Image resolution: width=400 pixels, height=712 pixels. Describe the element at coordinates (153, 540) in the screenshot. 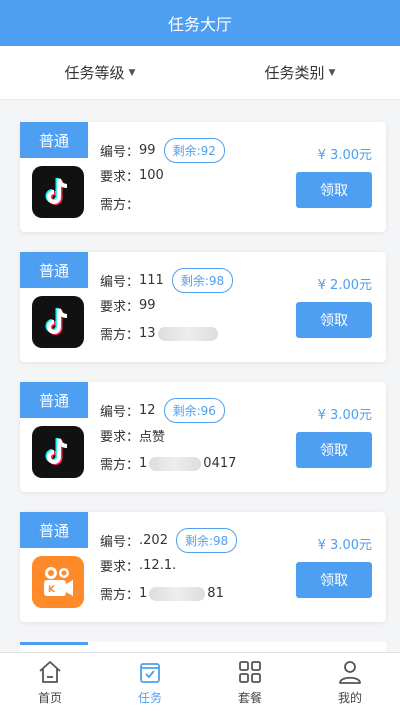

I see `task-id-value: .202` at that location.